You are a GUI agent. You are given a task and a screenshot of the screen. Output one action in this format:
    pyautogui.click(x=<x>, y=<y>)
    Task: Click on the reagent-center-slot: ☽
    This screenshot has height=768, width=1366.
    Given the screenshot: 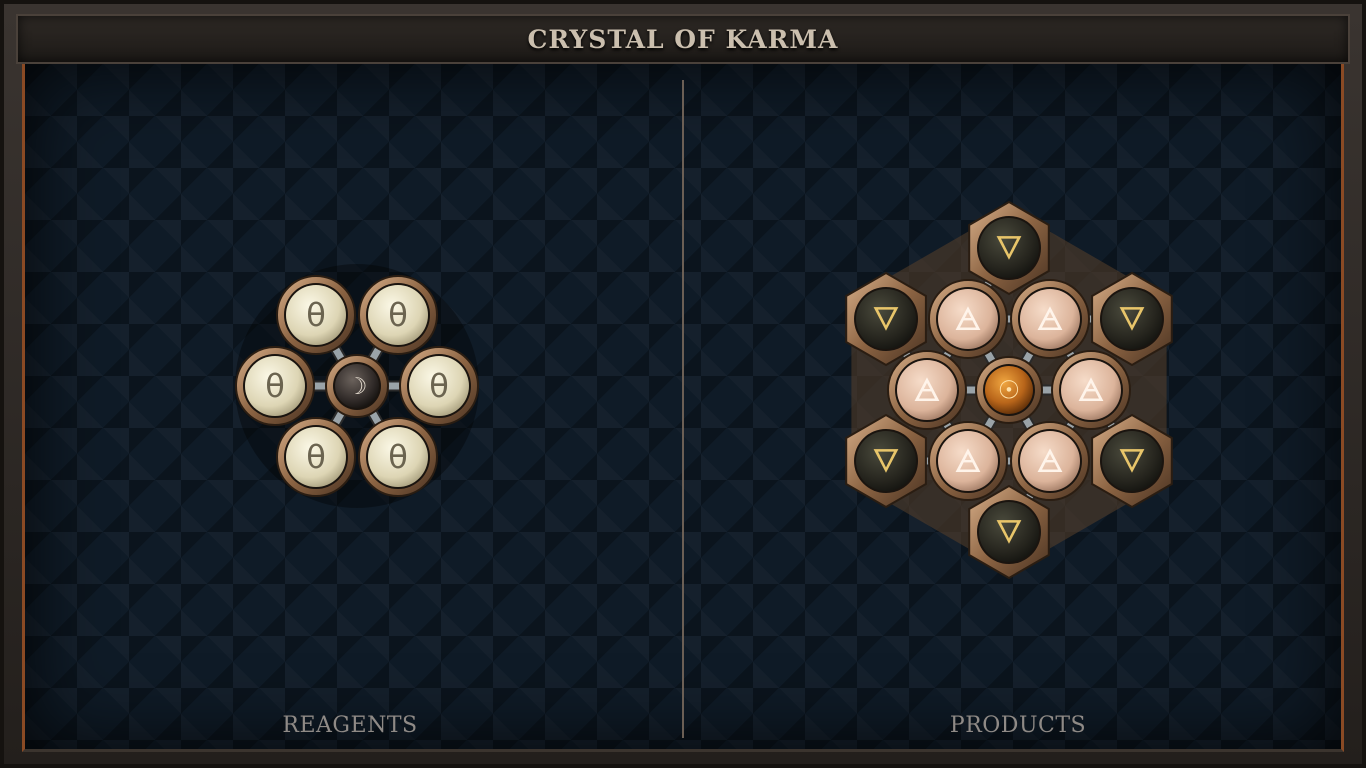 What is the action you would take?
    pyautogui.click(x=357, y=386)
    